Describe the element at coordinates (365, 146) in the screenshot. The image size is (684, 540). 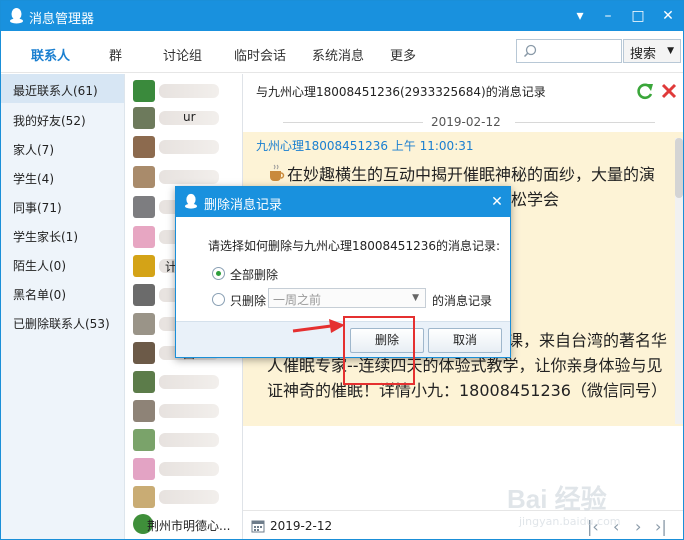
I see `message-sender: 九州心理18008451236 上午 11:00:31` at that location.